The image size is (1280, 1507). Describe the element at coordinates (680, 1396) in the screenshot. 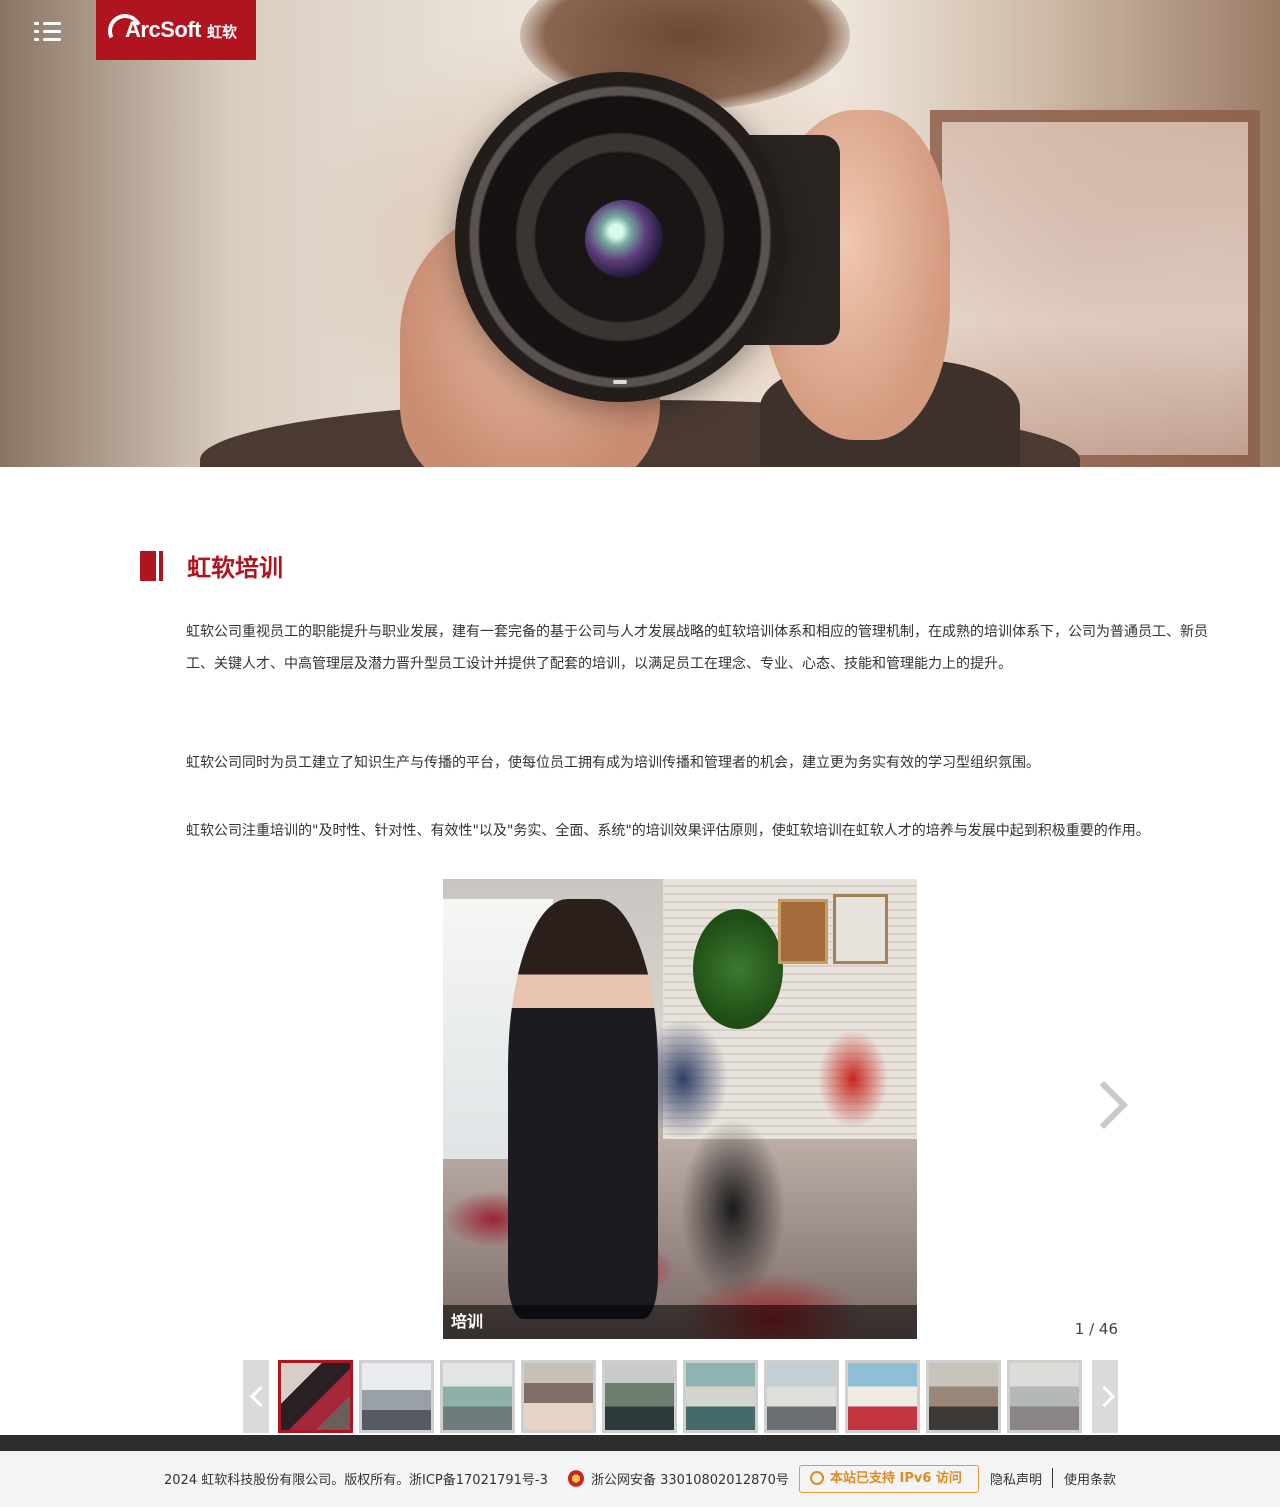

I see `thumbnail-strip` at that location.